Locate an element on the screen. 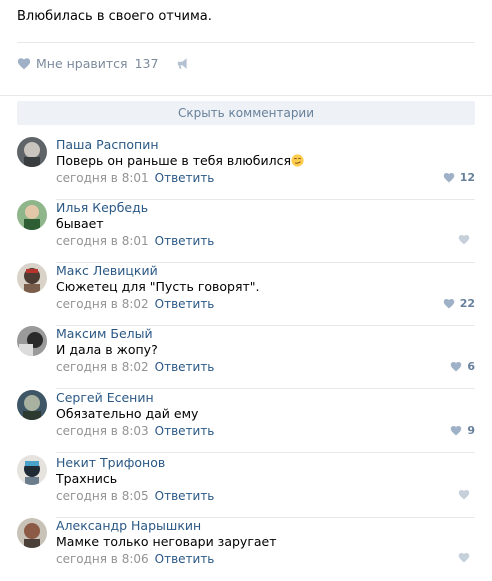  comment-like: 22 is located at coordinates (459, 303).